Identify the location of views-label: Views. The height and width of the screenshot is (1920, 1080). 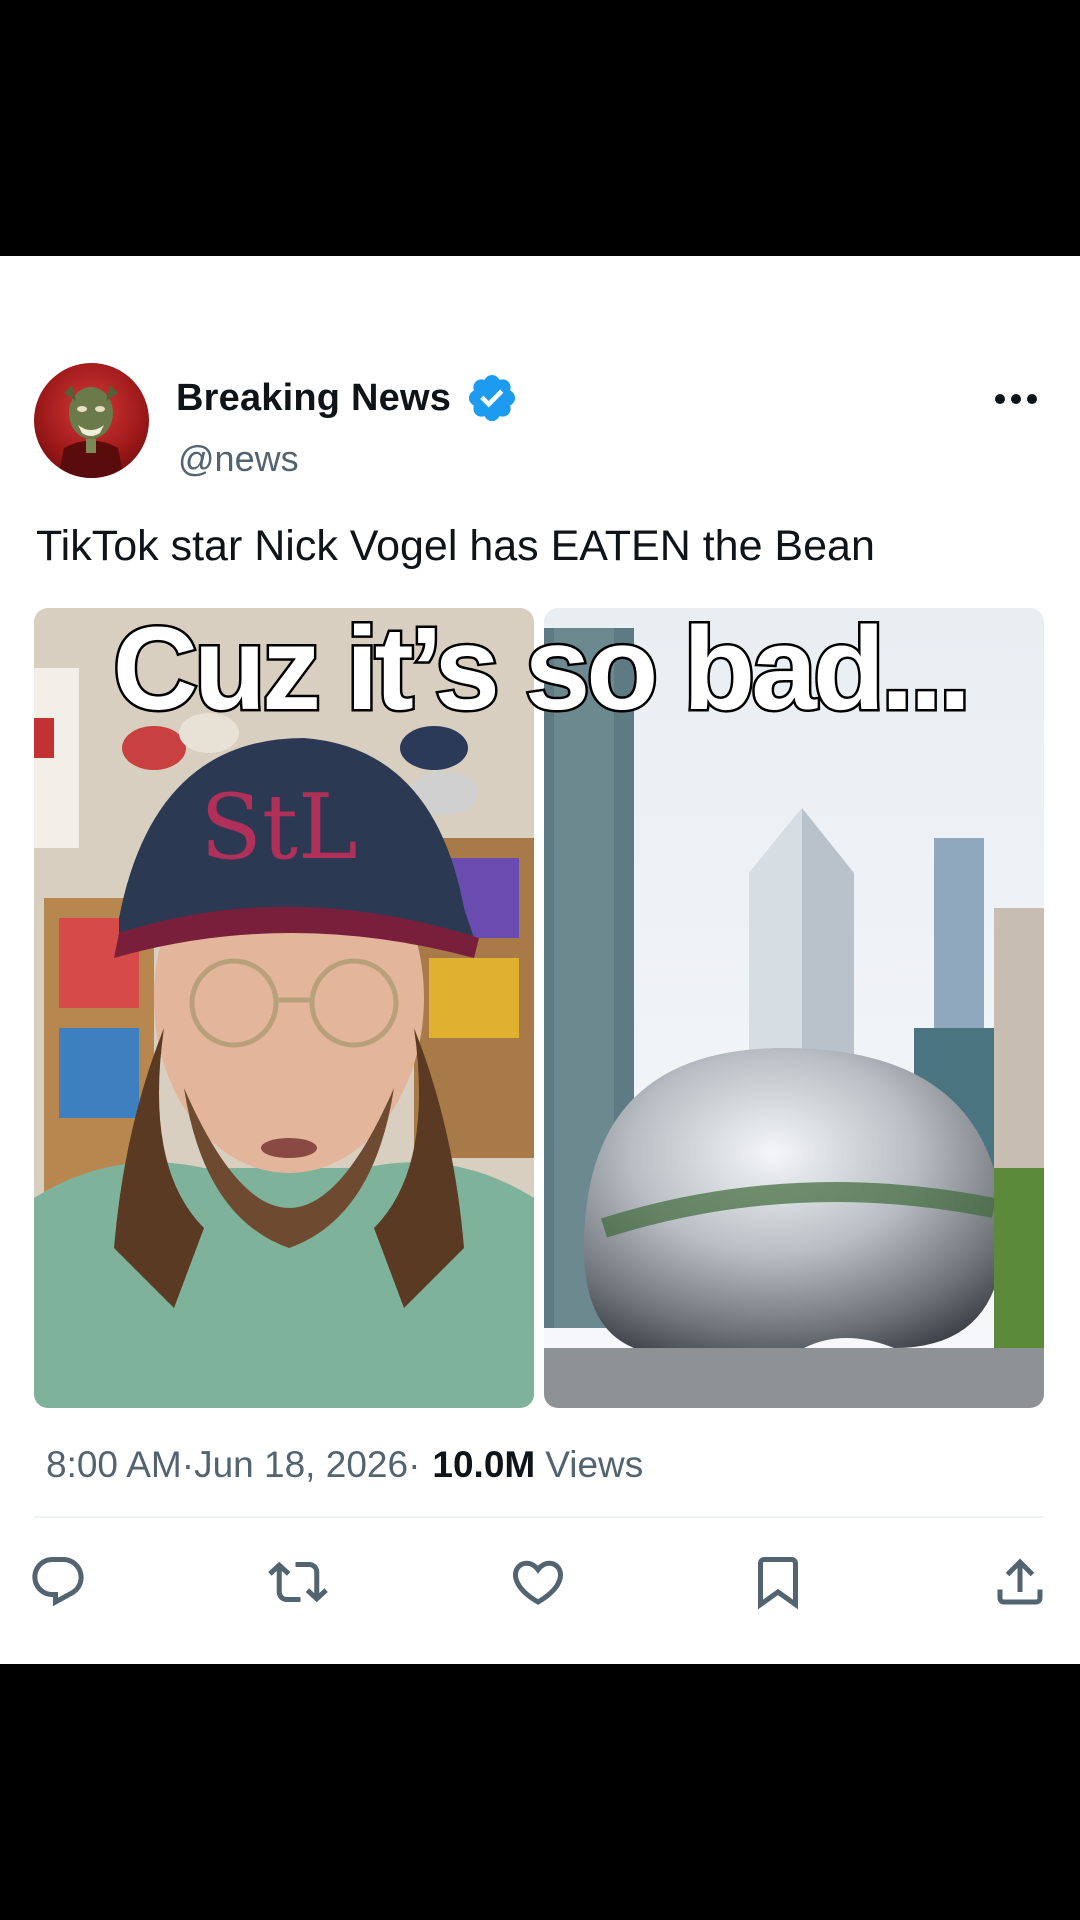
(594, 1464).